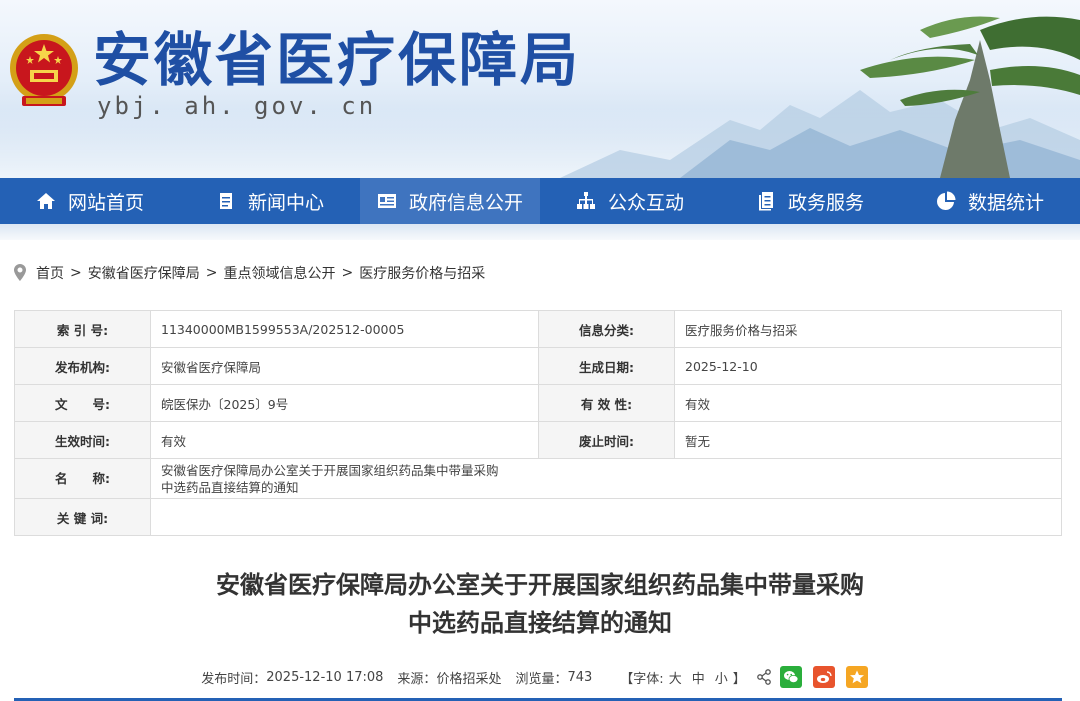 The width and height of the screenshot is (1080, 701). I want to click on expiry-value: 暂无, so click(868, 440).